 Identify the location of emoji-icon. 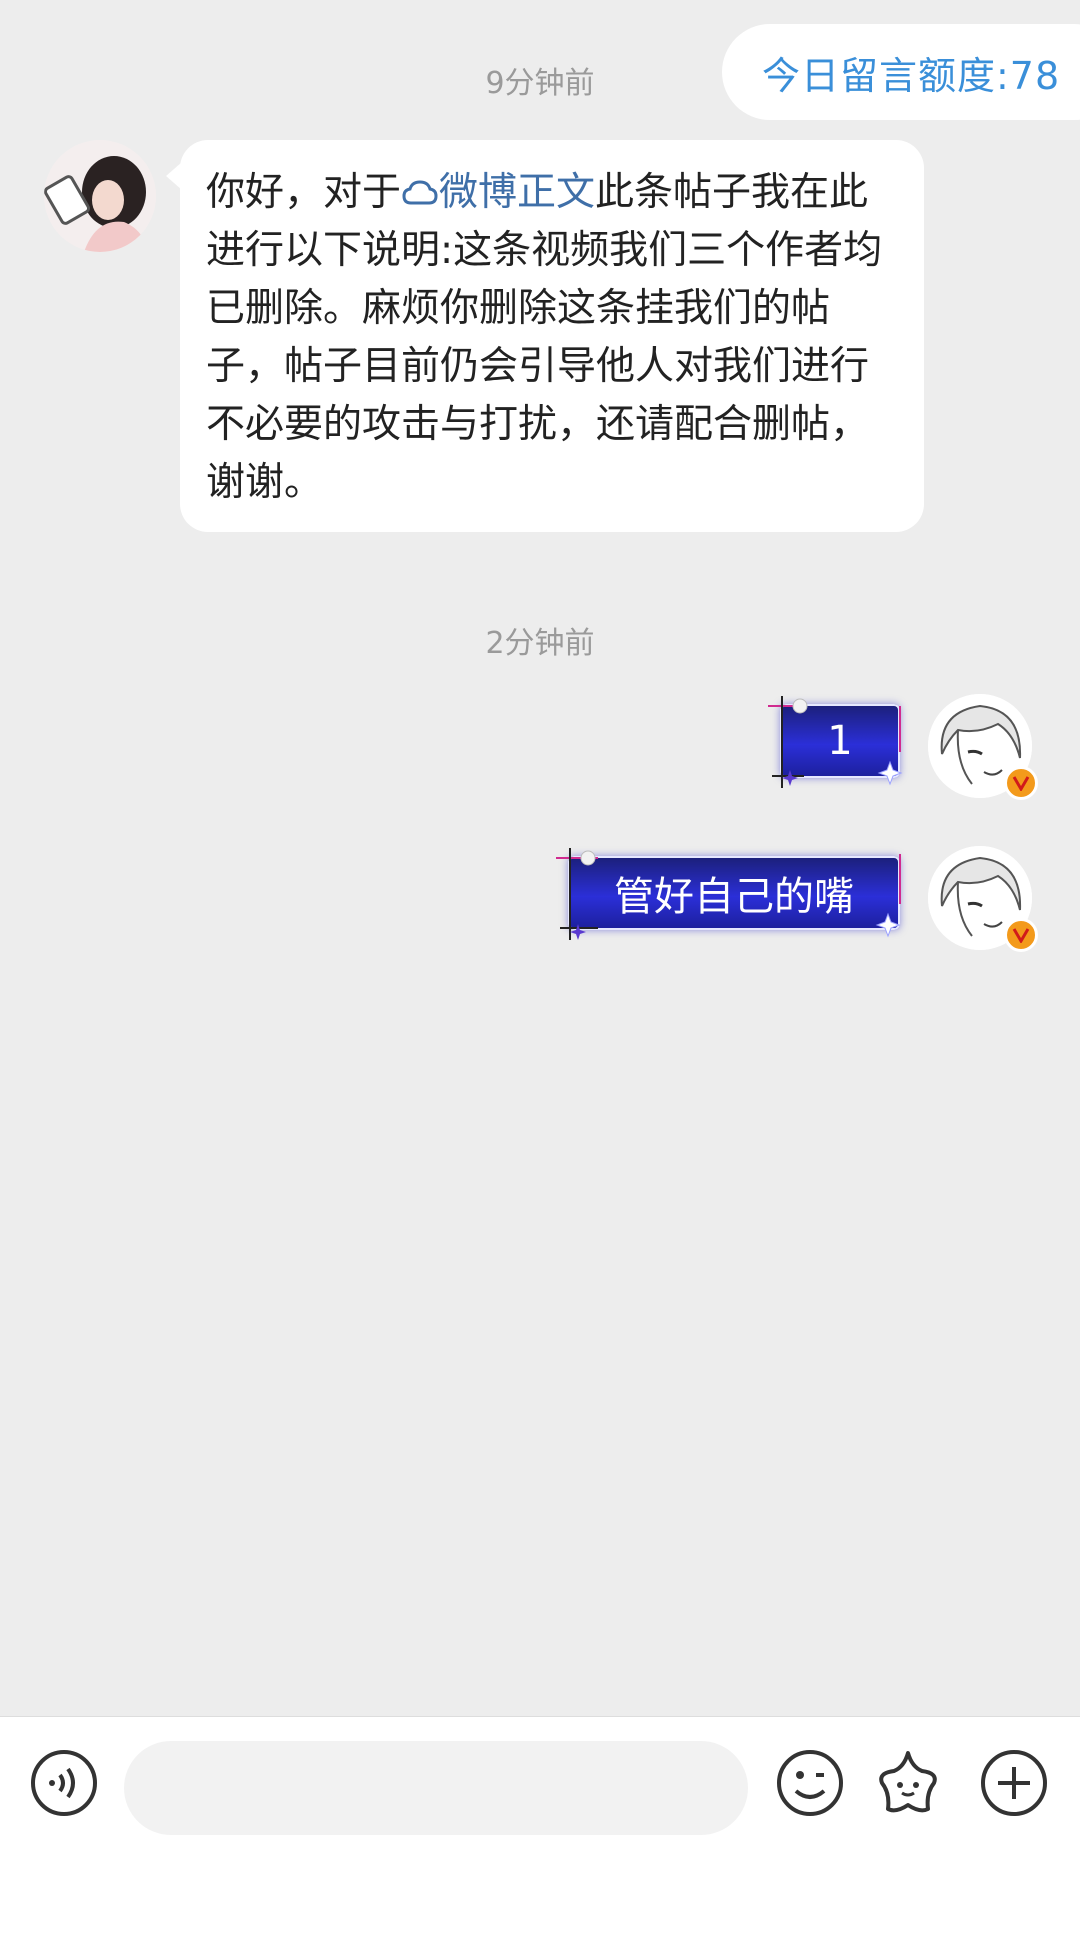
(810, 1783).